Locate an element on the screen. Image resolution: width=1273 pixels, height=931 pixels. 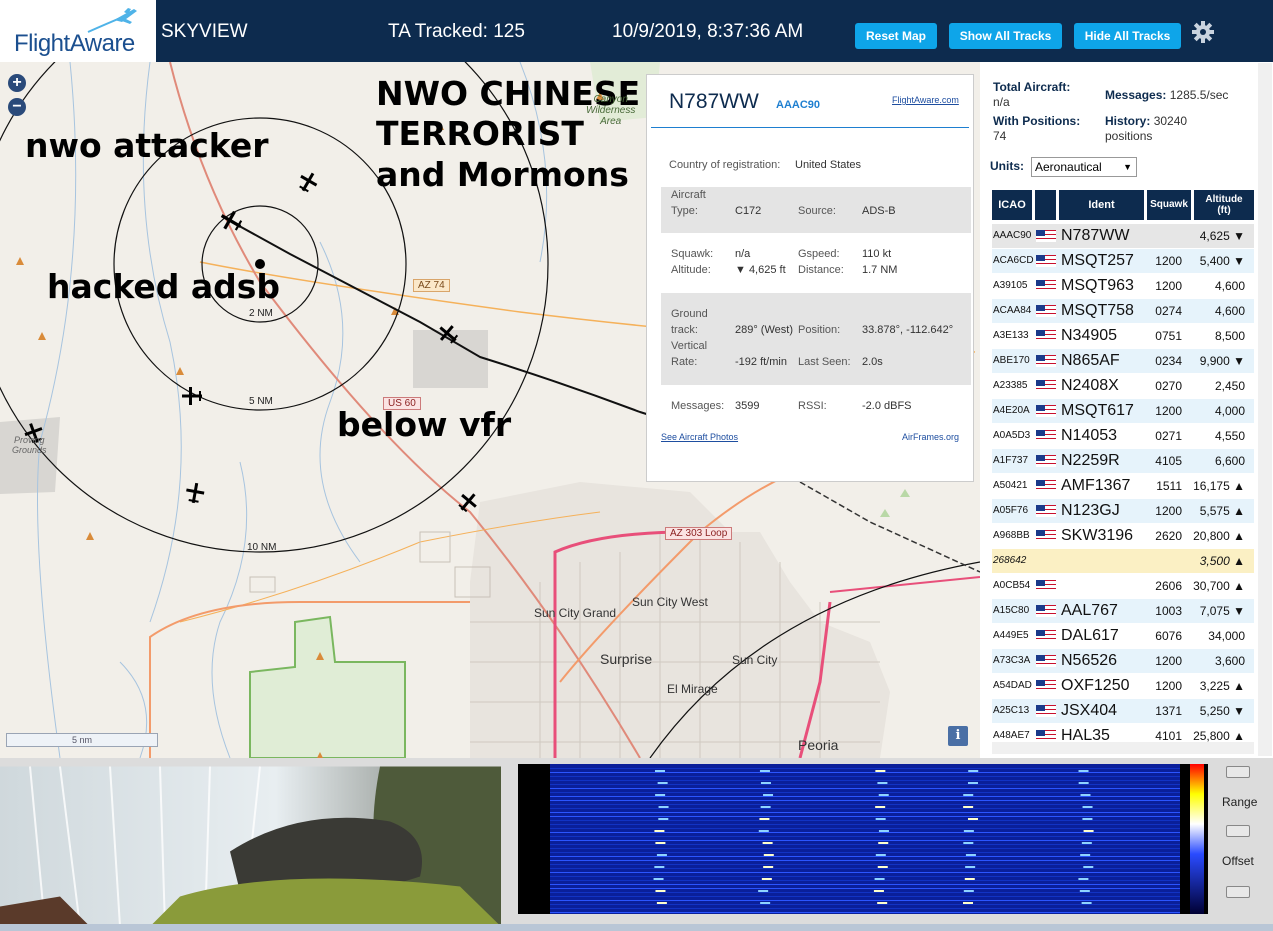
row-icao: A39105 is located at coordinates (1010, 285).